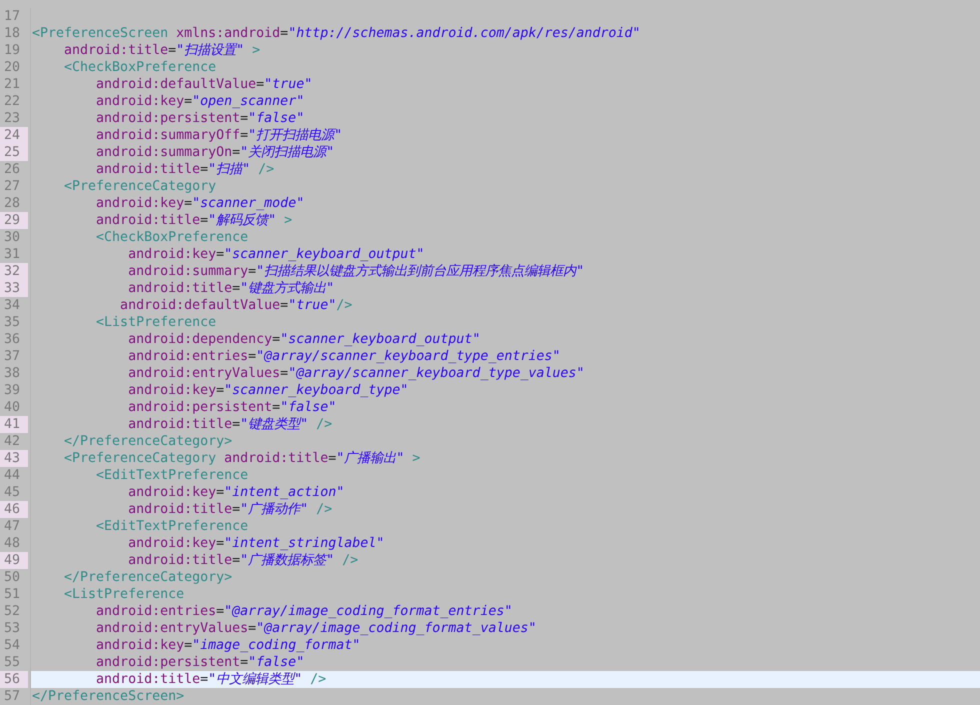  Describe the element at coordinates (100, 33) in the screenshot. I see `xml-tag: <PreferenceScreen` at that location.